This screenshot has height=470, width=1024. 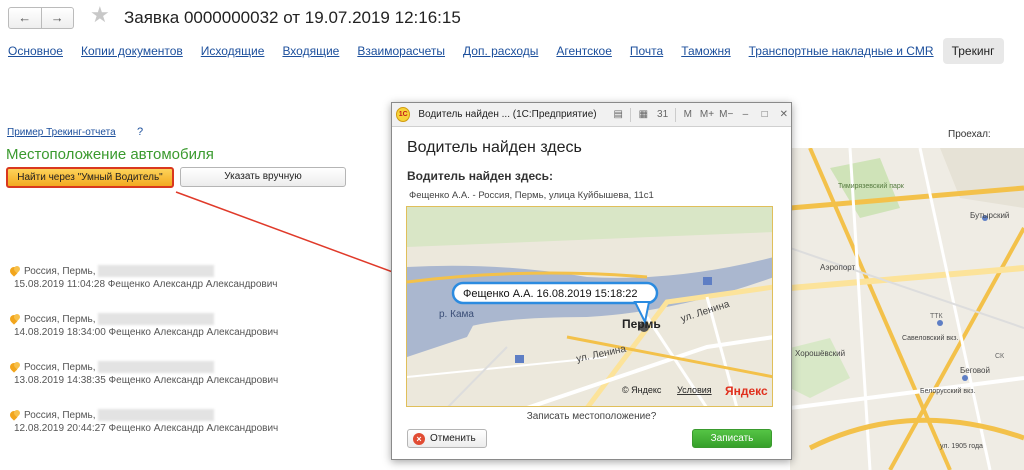 What do you see at coordinates (961, 446) in the screenshot?
I see `map-label-street-1905: ул. 1905 года` at bounding box center [961, 446].